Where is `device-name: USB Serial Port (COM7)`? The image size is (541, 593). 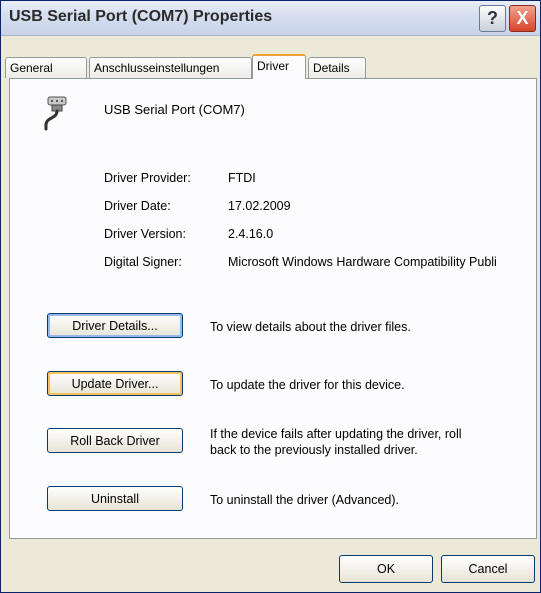
device-name: USB Serial Port (COM7) is located at coordinates (174, 109).